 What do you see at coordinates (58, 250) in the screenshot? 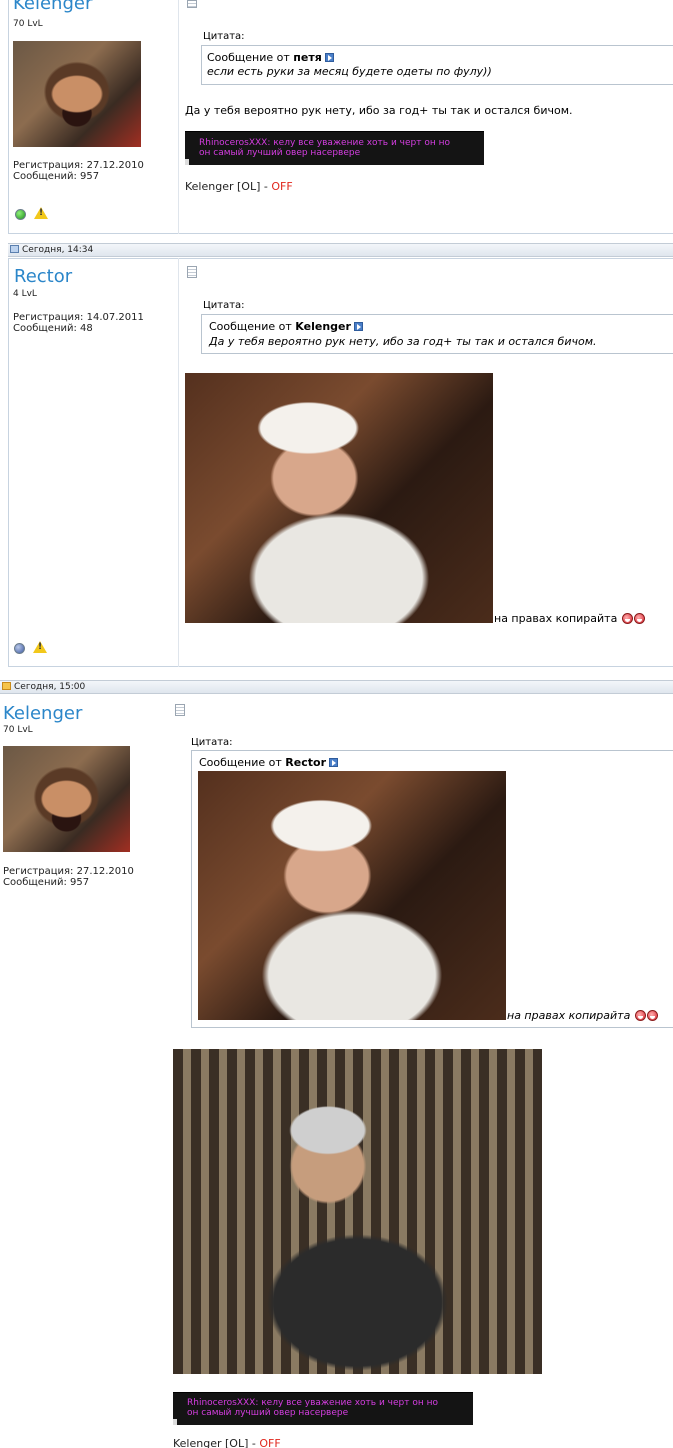
I see `post-2-date: Сегодня, 14:34` at bounding box center [58, 250].